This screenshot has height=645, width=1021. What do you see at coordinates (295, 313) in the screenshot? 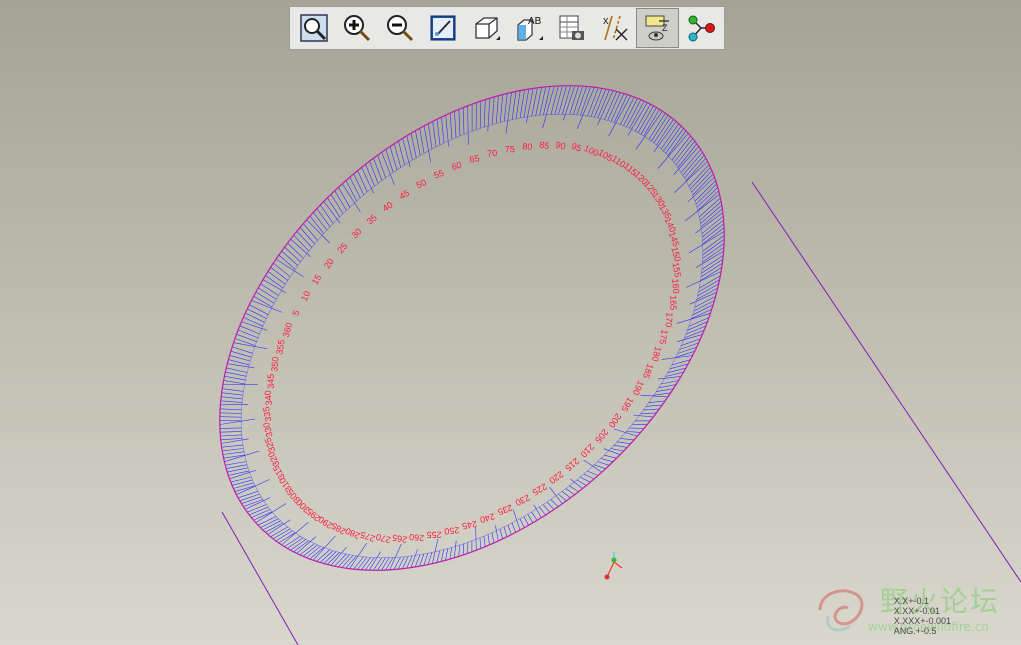
I see `angle-label: 5` at bounding box center [295, 313].